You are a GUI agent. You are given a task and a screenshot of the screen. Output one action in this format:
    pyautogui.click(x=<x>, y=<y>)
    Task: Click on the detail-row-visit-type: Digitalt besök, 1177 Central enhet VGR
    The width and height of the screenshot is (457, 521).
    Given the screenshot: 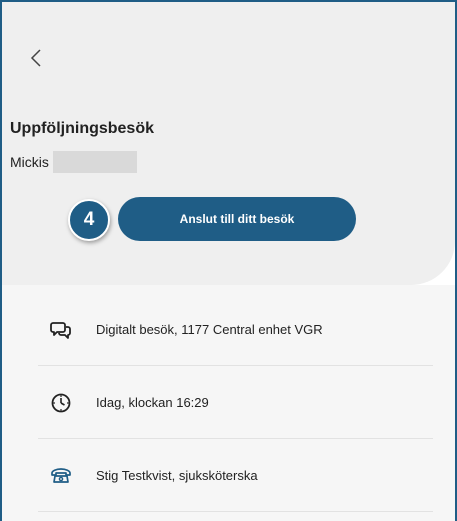 What is the action you would take?
    pyautogui.click(x=235, y=329)
    